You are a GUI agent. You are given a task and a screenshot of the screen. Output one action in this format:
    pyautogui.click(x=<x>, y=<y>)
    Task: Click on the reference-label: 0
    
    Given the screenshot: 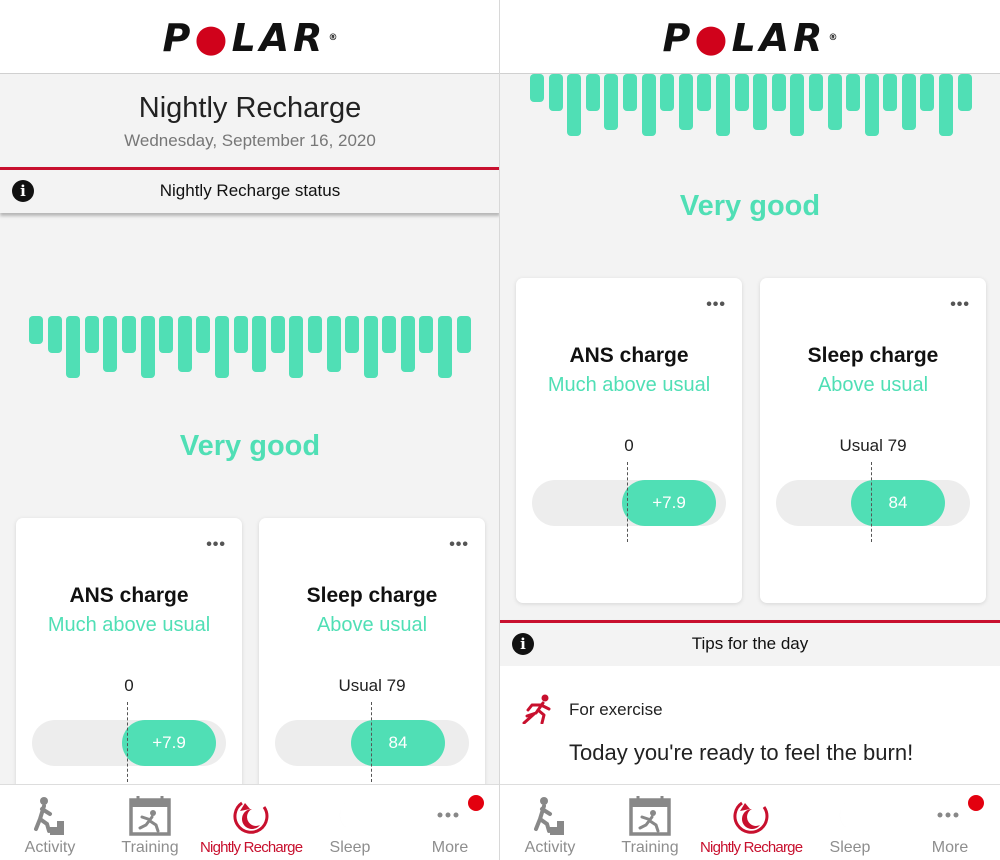 What is the action you would take?
    pyautogui.click(x=629, y=445)
    